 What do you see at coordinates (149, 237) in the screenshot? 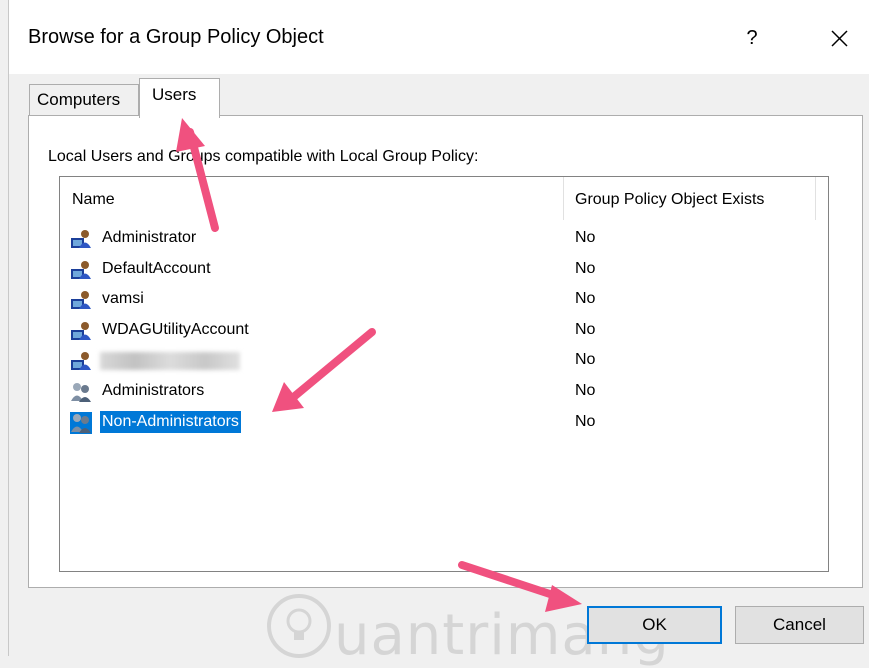
I see `row-name: Administrator` at bounding box center [149, 237].